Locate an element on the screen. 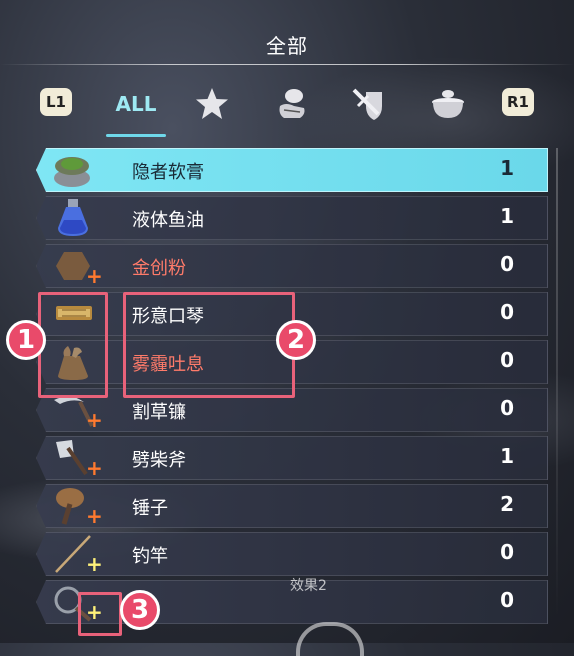 The width and height of the screenshot is (574, 656). tab-equipment is located at coordinates (368, 104).